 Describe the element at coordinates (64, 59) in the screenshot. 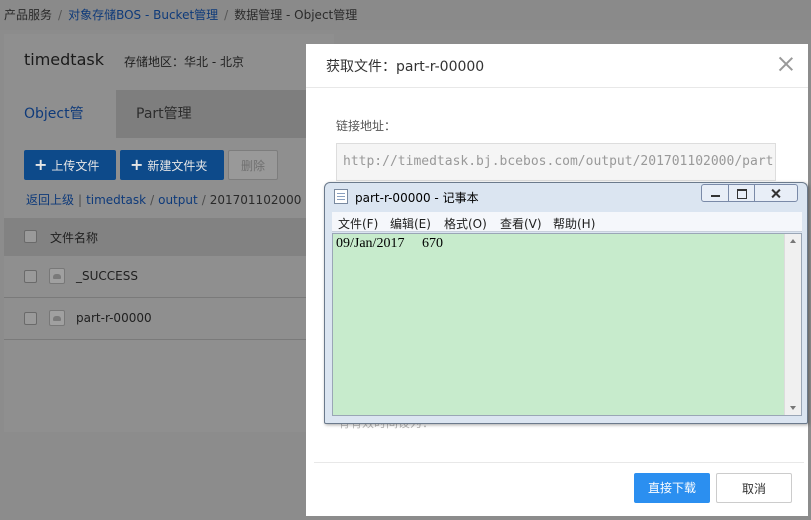

I see `bucket-name: timedtask` at that location.